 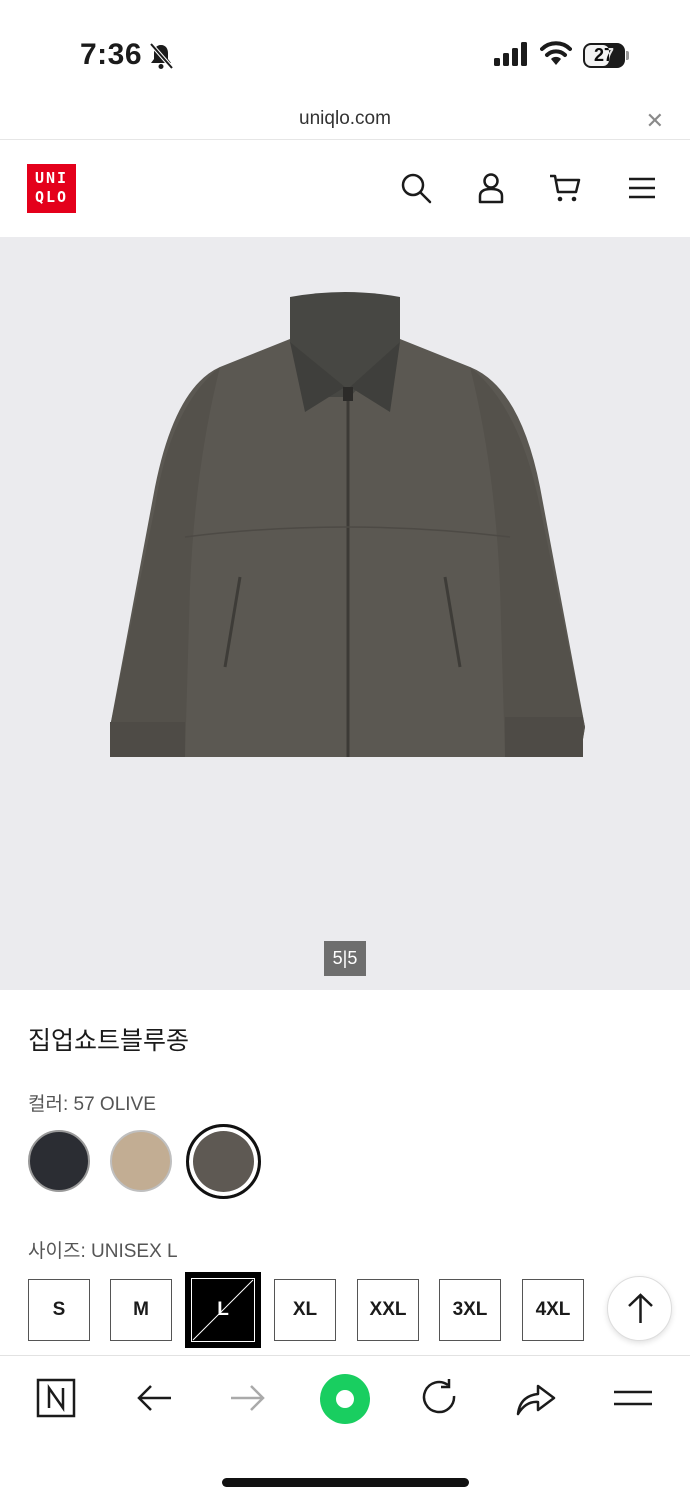 I want to click on battery-icon: 27, so click(x=606, y=55).